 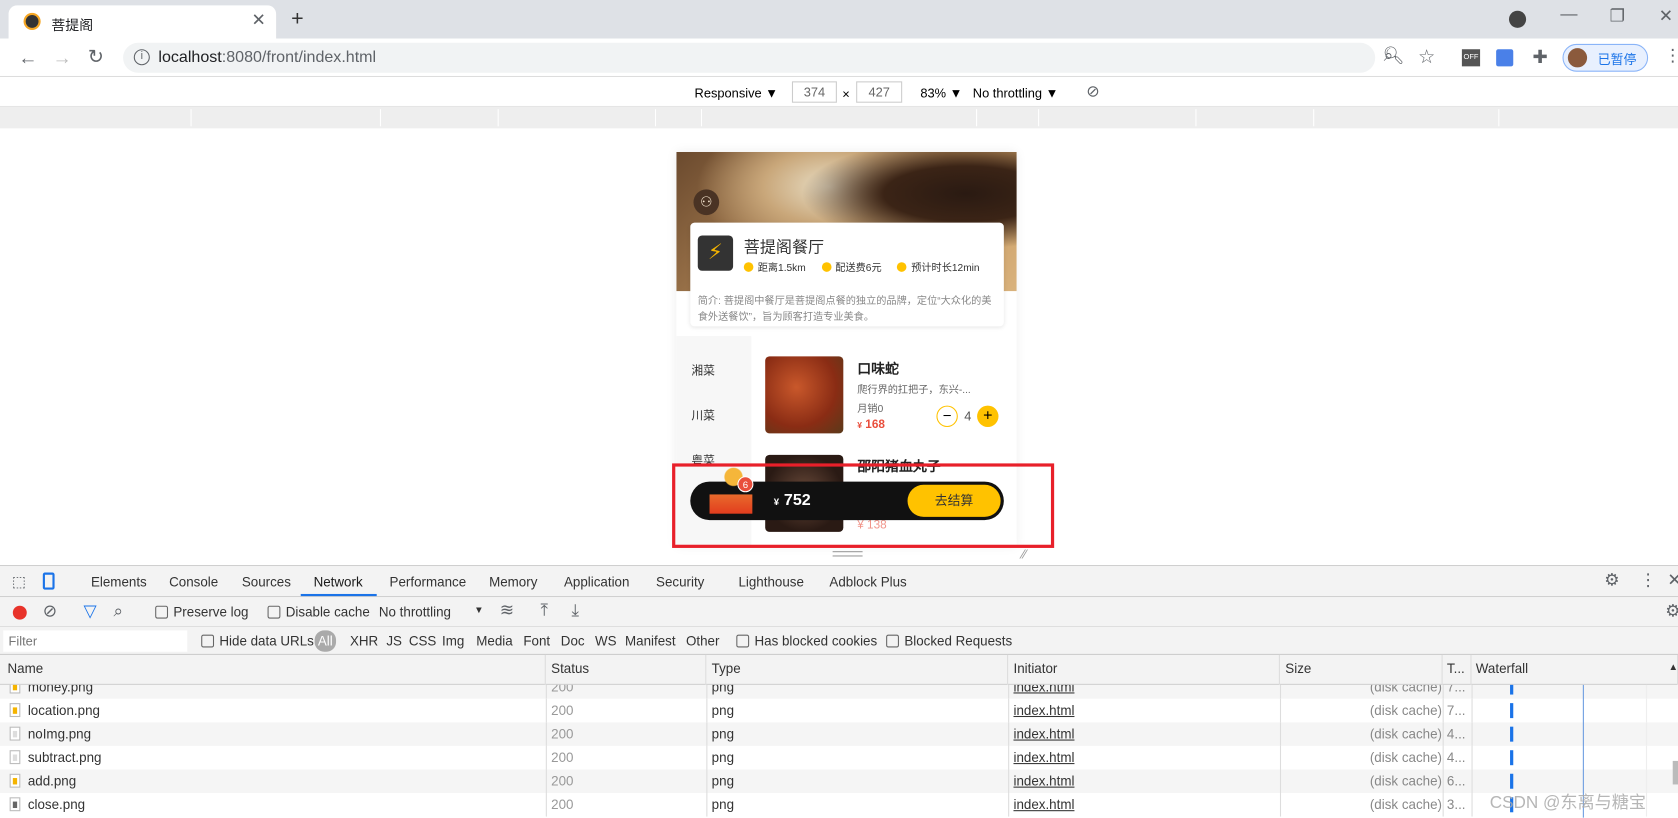 I want to click on dish-image, so click(x=804, y=395).